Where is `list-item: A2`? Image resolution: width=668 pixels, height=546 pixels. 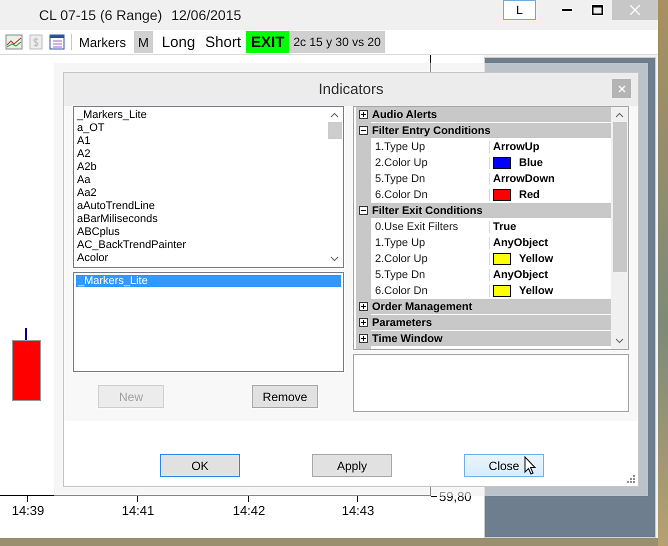 list-item: A2 is located at coordinates (201, 154).